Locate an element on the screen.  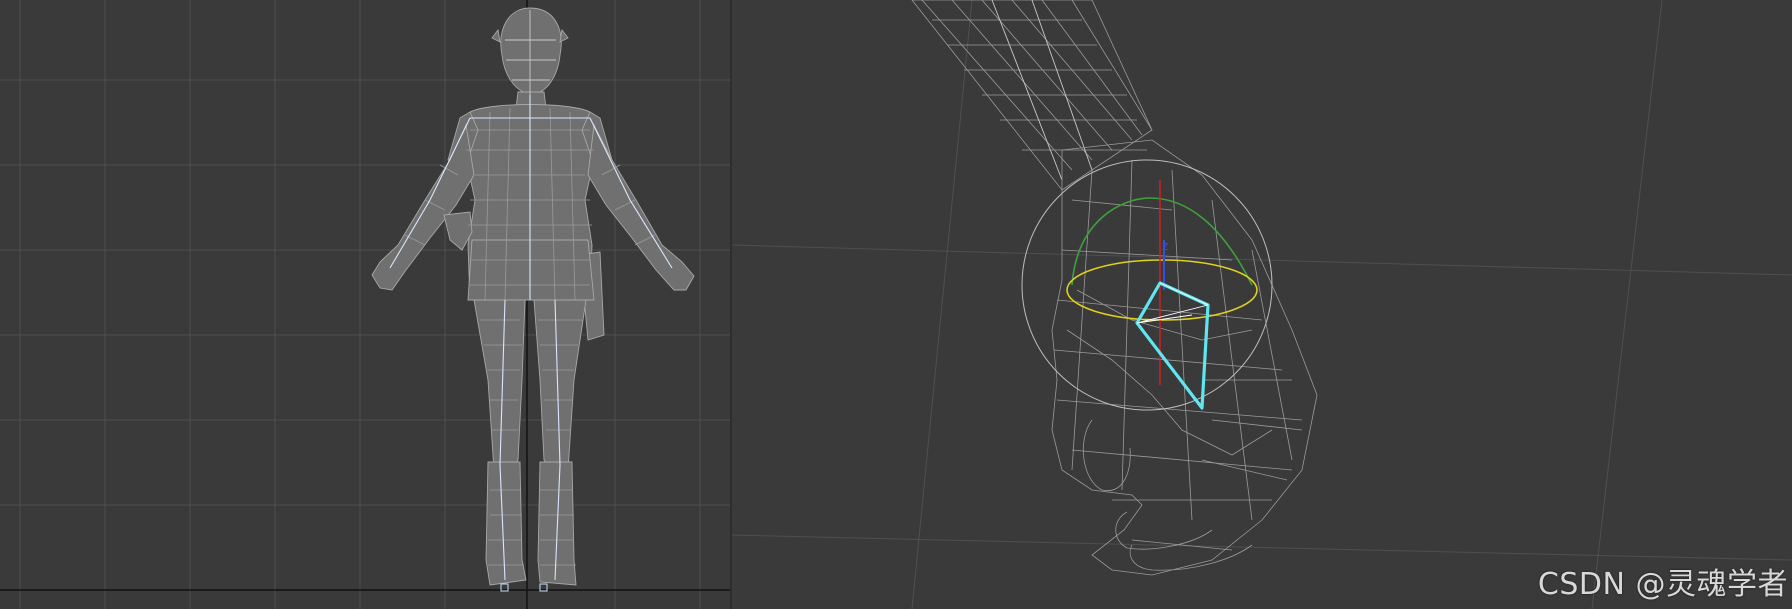
svg-text: z is located at coordinates (1165, 246).